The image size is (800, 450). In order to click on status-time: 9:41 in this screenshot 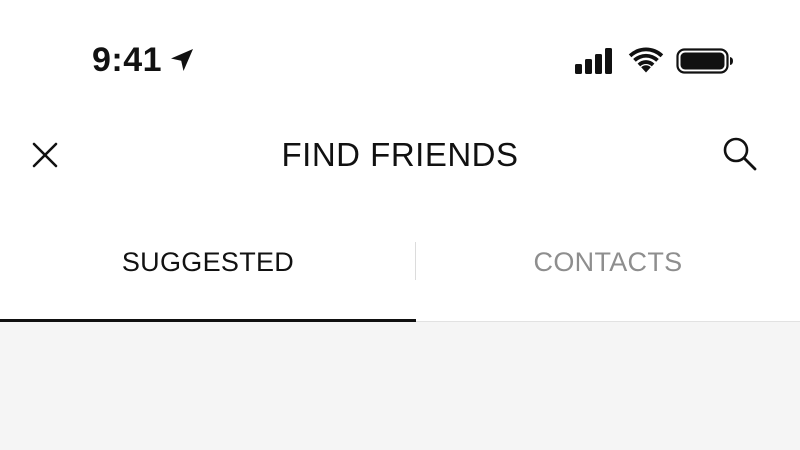, I will do `click(127, 60)`.